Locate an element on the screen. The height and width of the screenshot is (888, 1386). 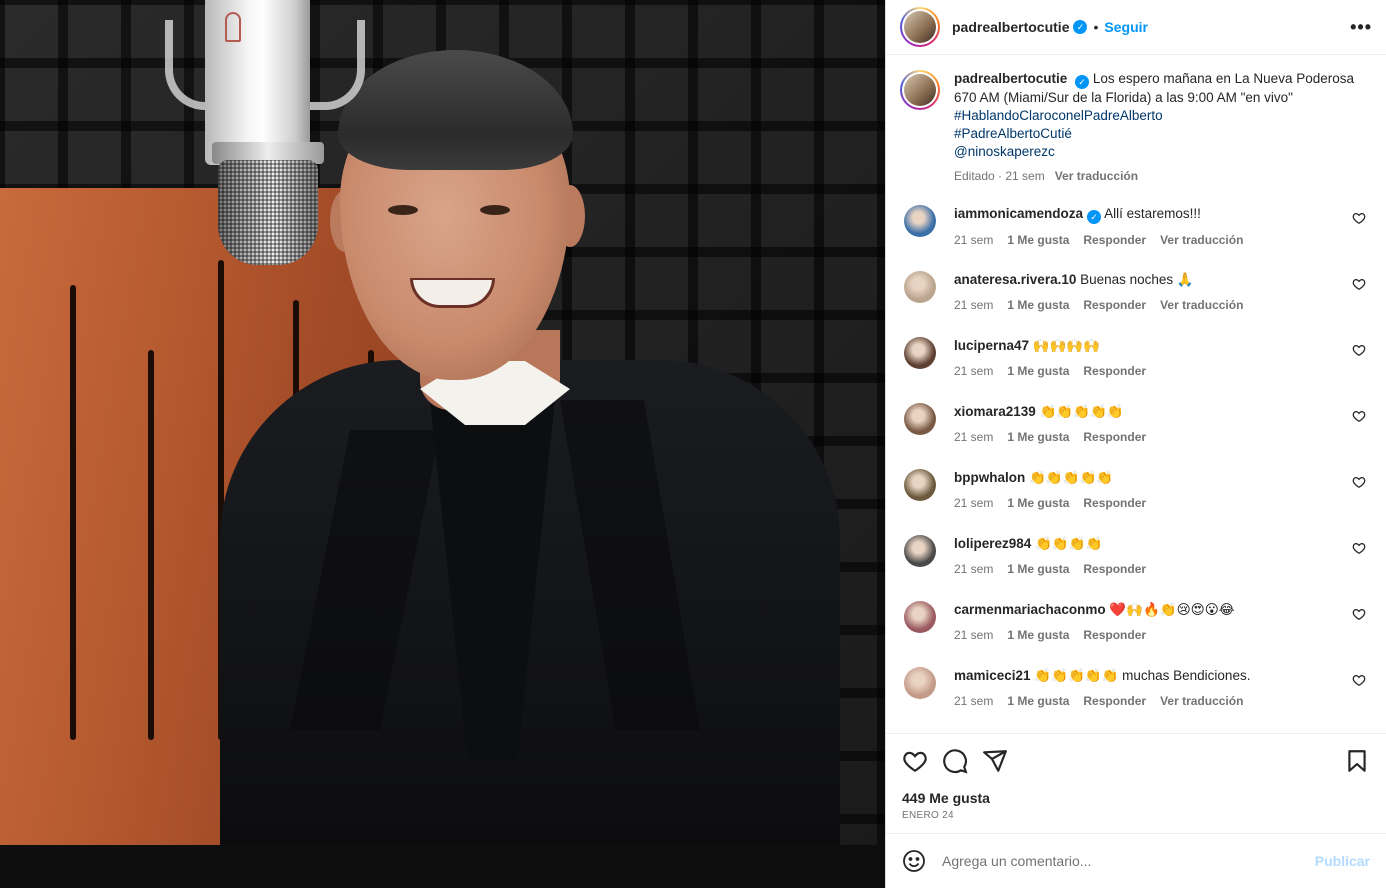
mention-link: @ninoskaperezc is located at coordinates (1159, 152).